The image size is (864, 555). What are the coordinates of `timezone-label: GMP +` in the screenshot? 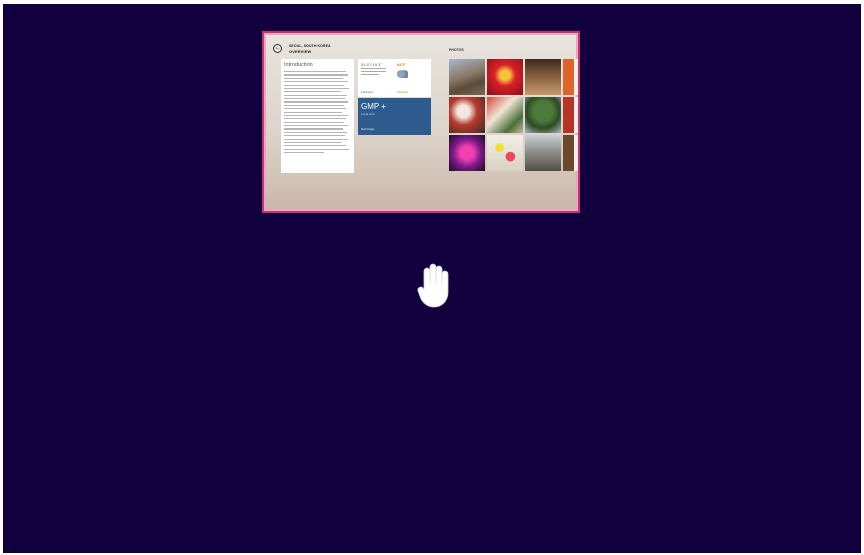 It's located at (373, 106).